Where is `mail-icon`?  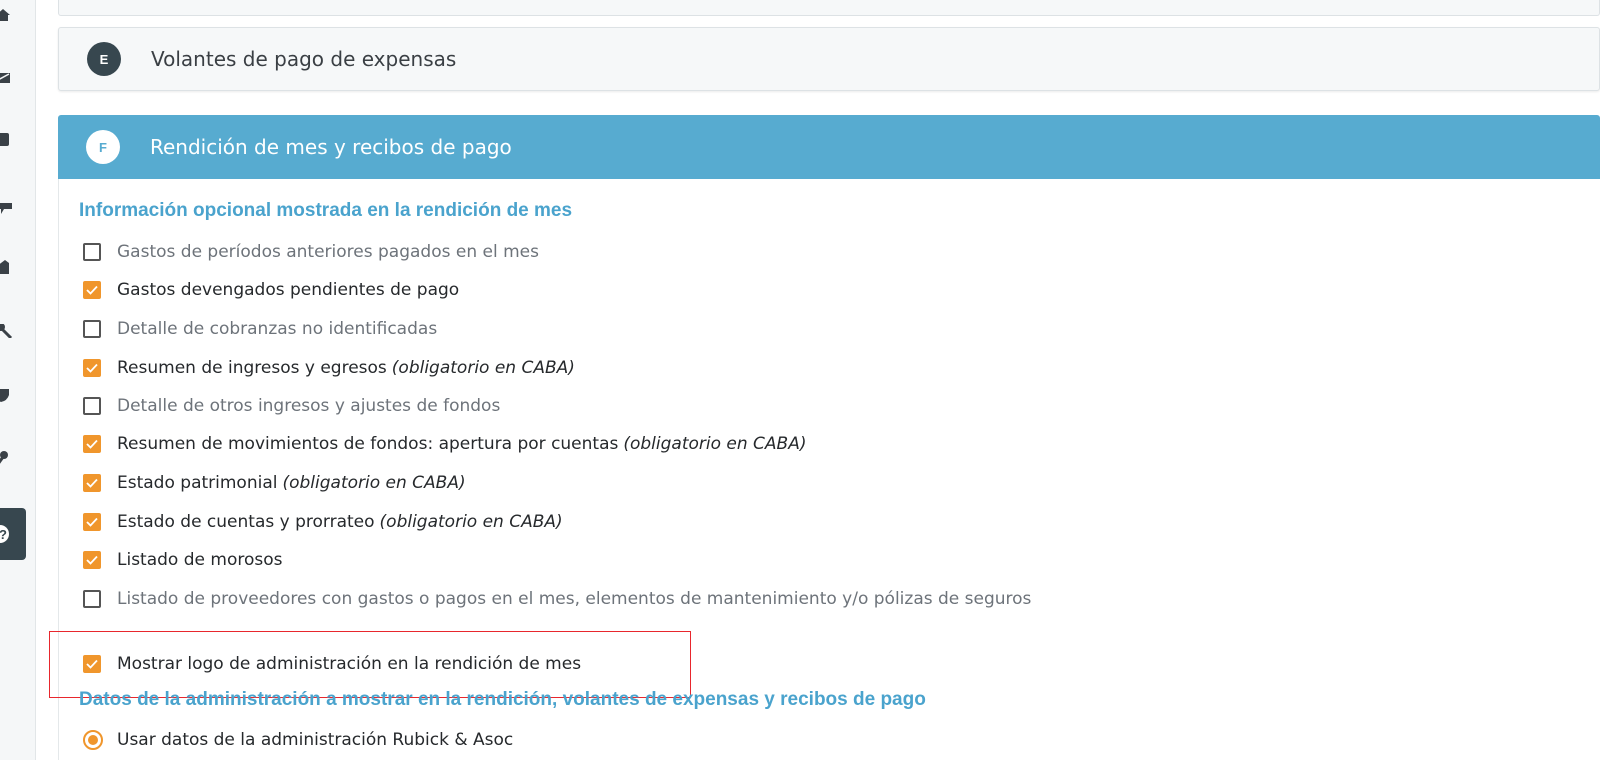 mail-icon is located at coordinates (7, 78).